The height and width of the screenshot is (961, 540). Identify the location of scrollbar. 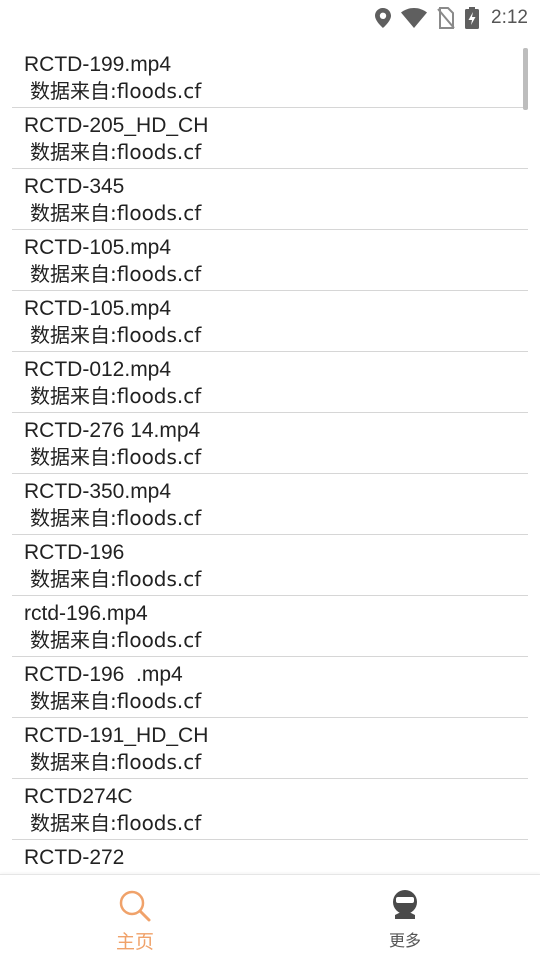
(525, 79).